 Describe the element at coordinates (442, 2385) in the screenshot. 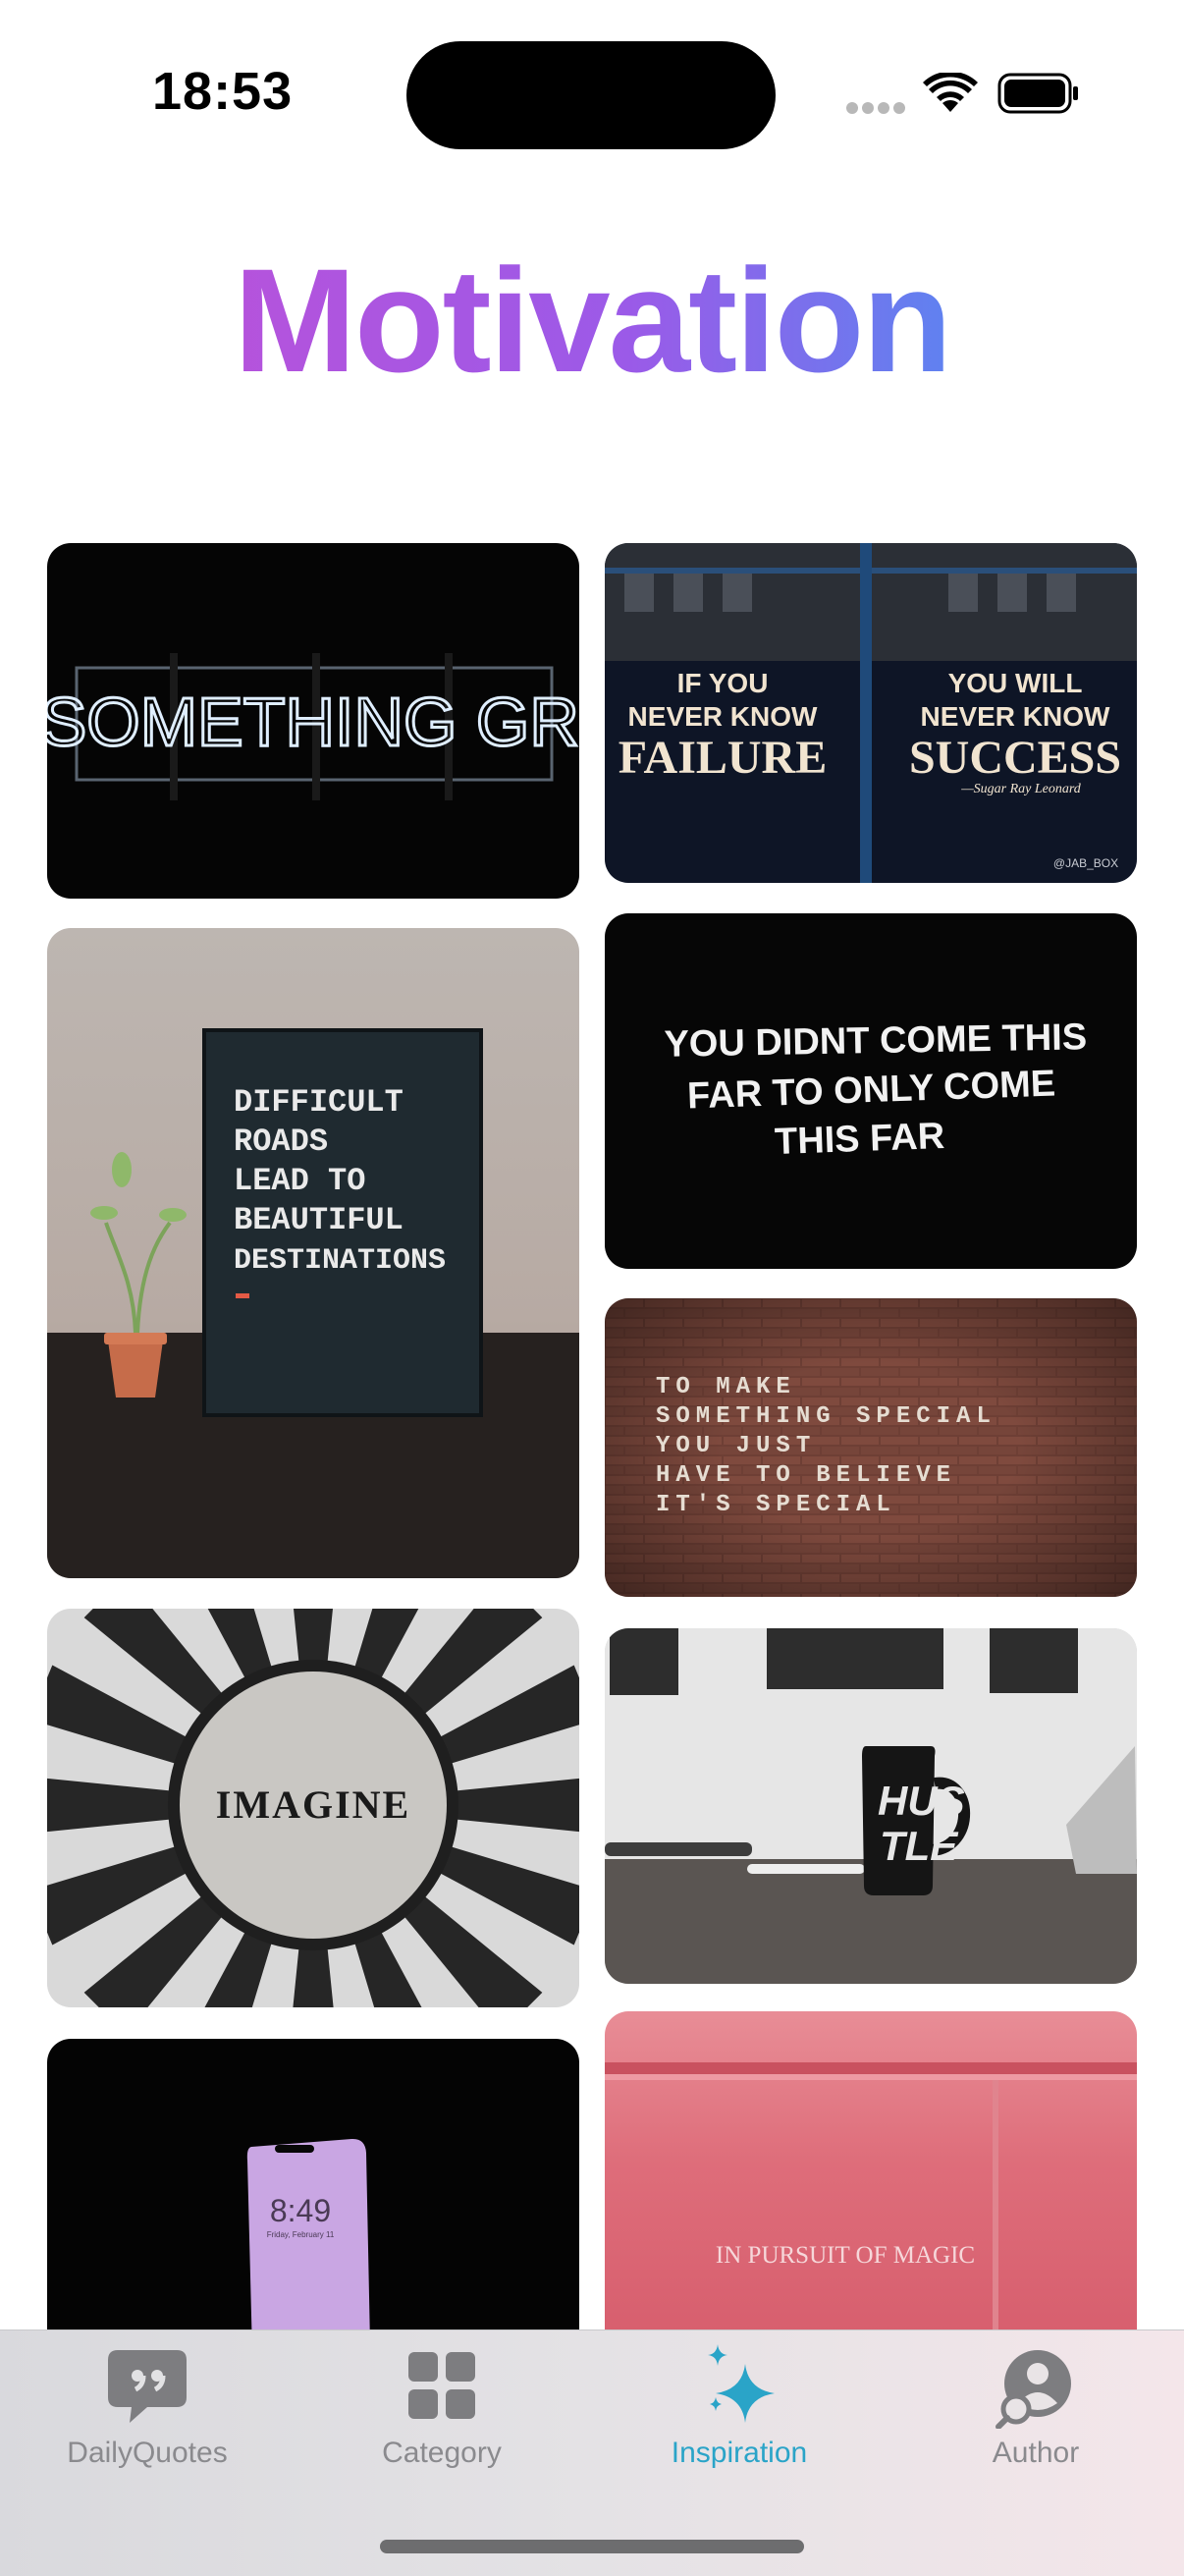

I see `grid-icon` at that location.